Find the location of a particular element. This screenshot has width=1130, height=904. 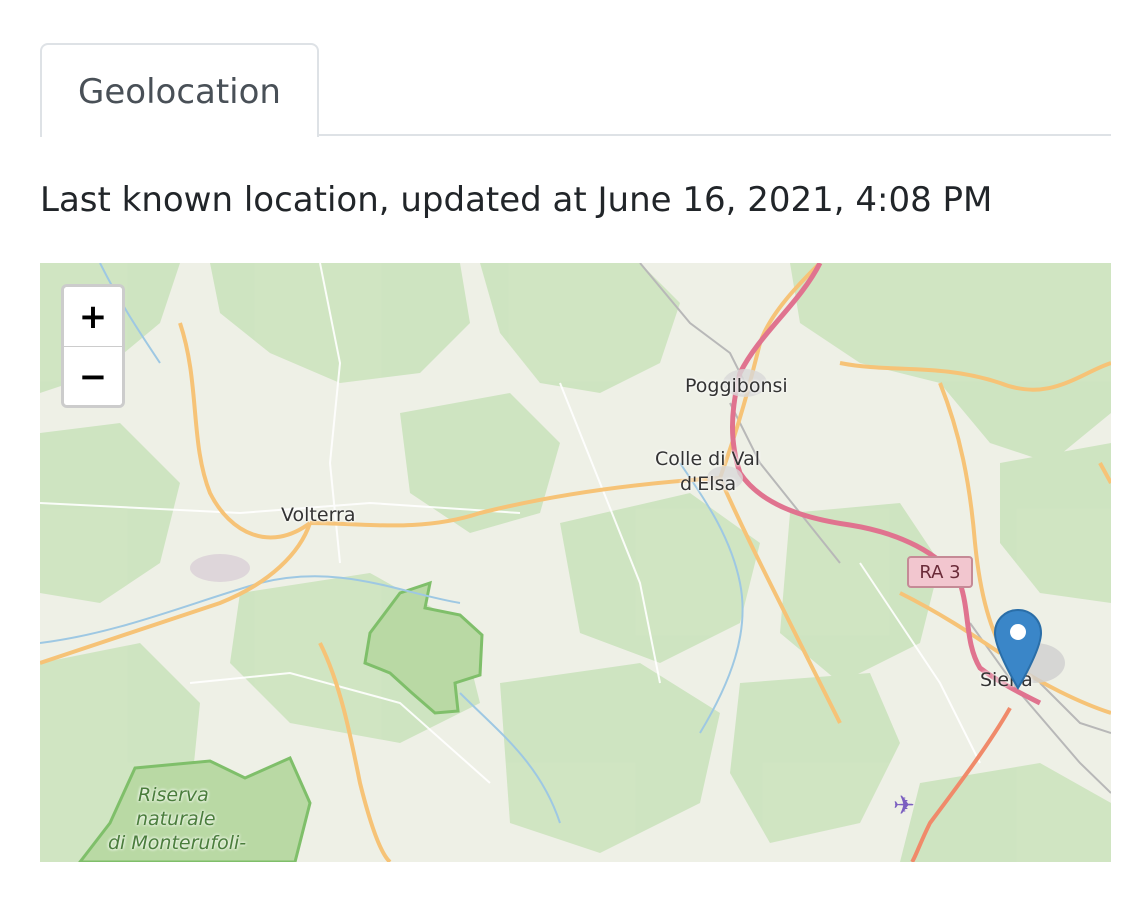

zoom-in-button: + is located at coordinates (93, 316).